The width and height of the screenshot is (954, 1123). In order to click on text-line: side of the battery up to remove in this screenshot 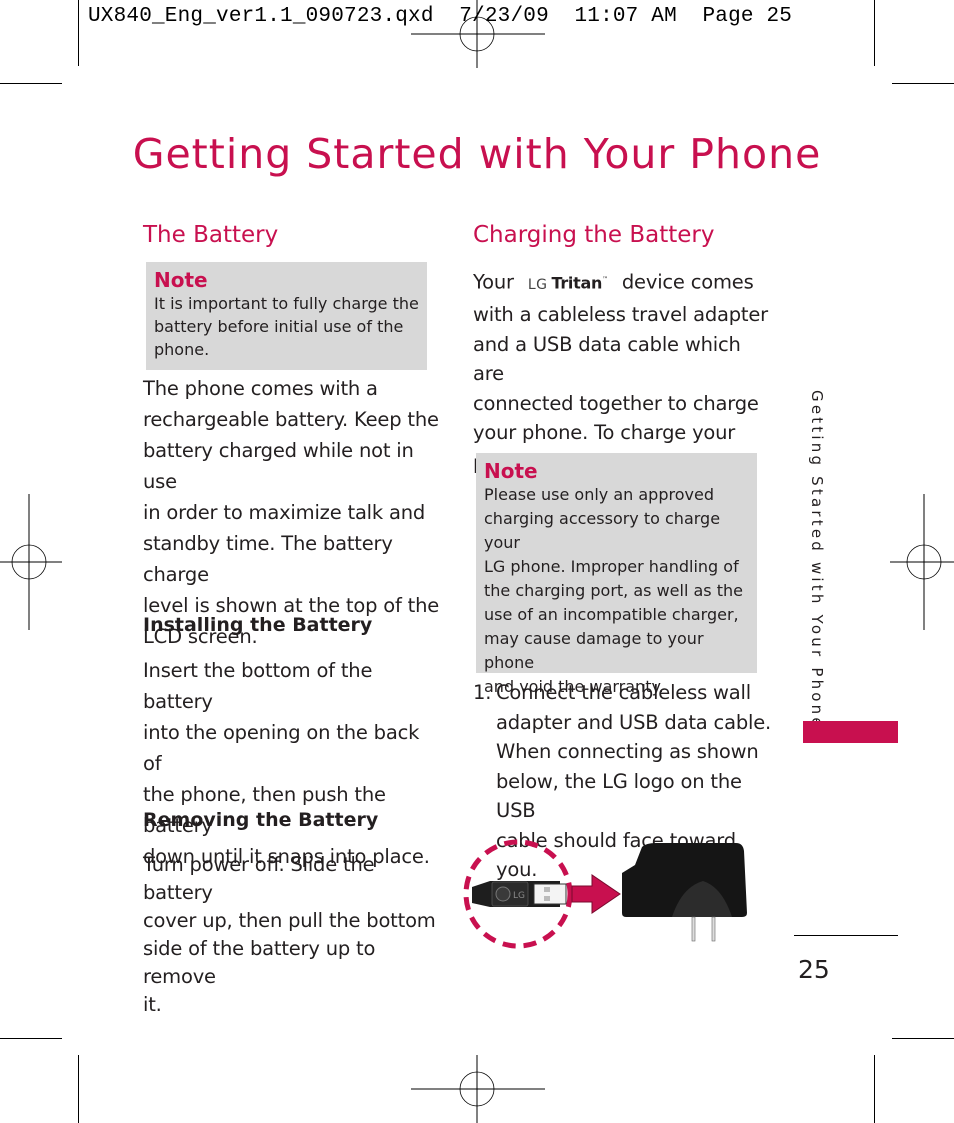, I will do `click(259, 962)`.